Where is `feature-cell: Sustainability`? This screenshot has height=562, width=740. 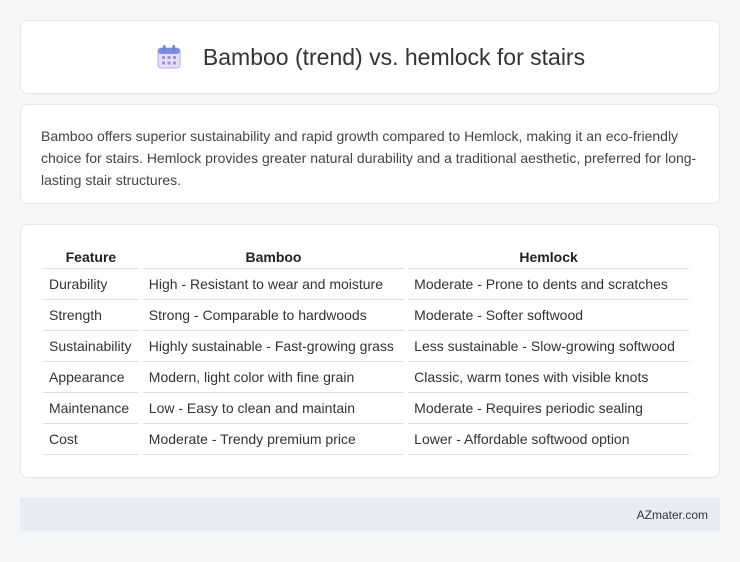
feature-cell: Sustainability is located at coordinates (91, 346).